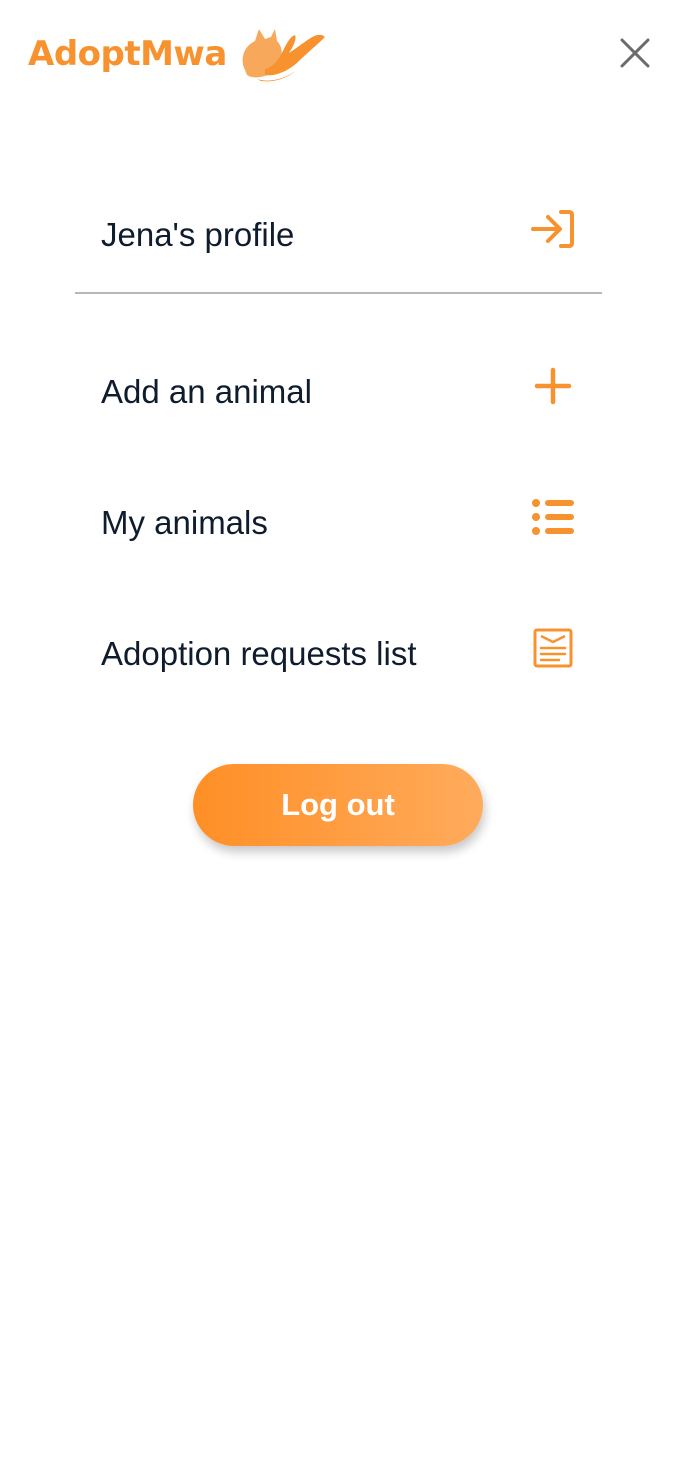 The image size is (676, 1468). I want to click on header: AdoptMwa, so click(338, 55).